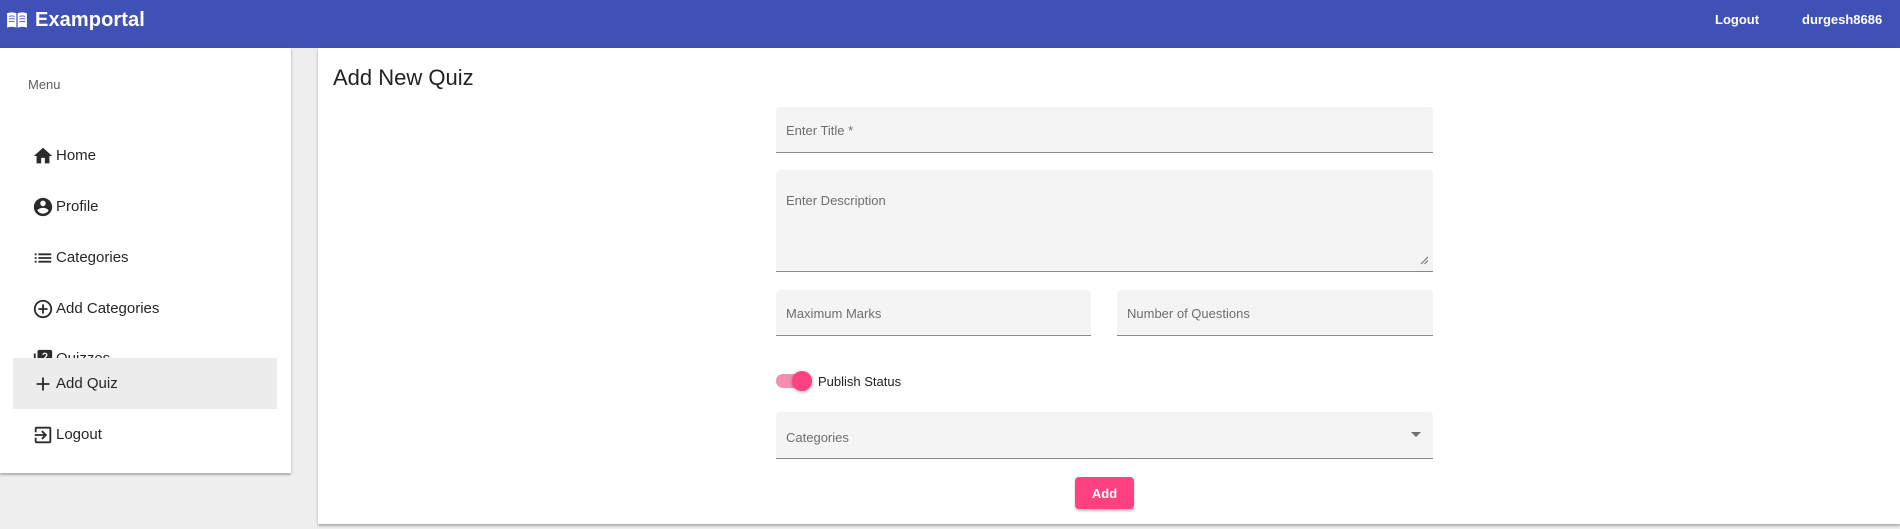 This screenshot has height=529, width=1900. What do you see at coordinates (108, 308) in the screenshot?
I see `sidebar-item-label: Add Categories` at bounding box center [108, 308].